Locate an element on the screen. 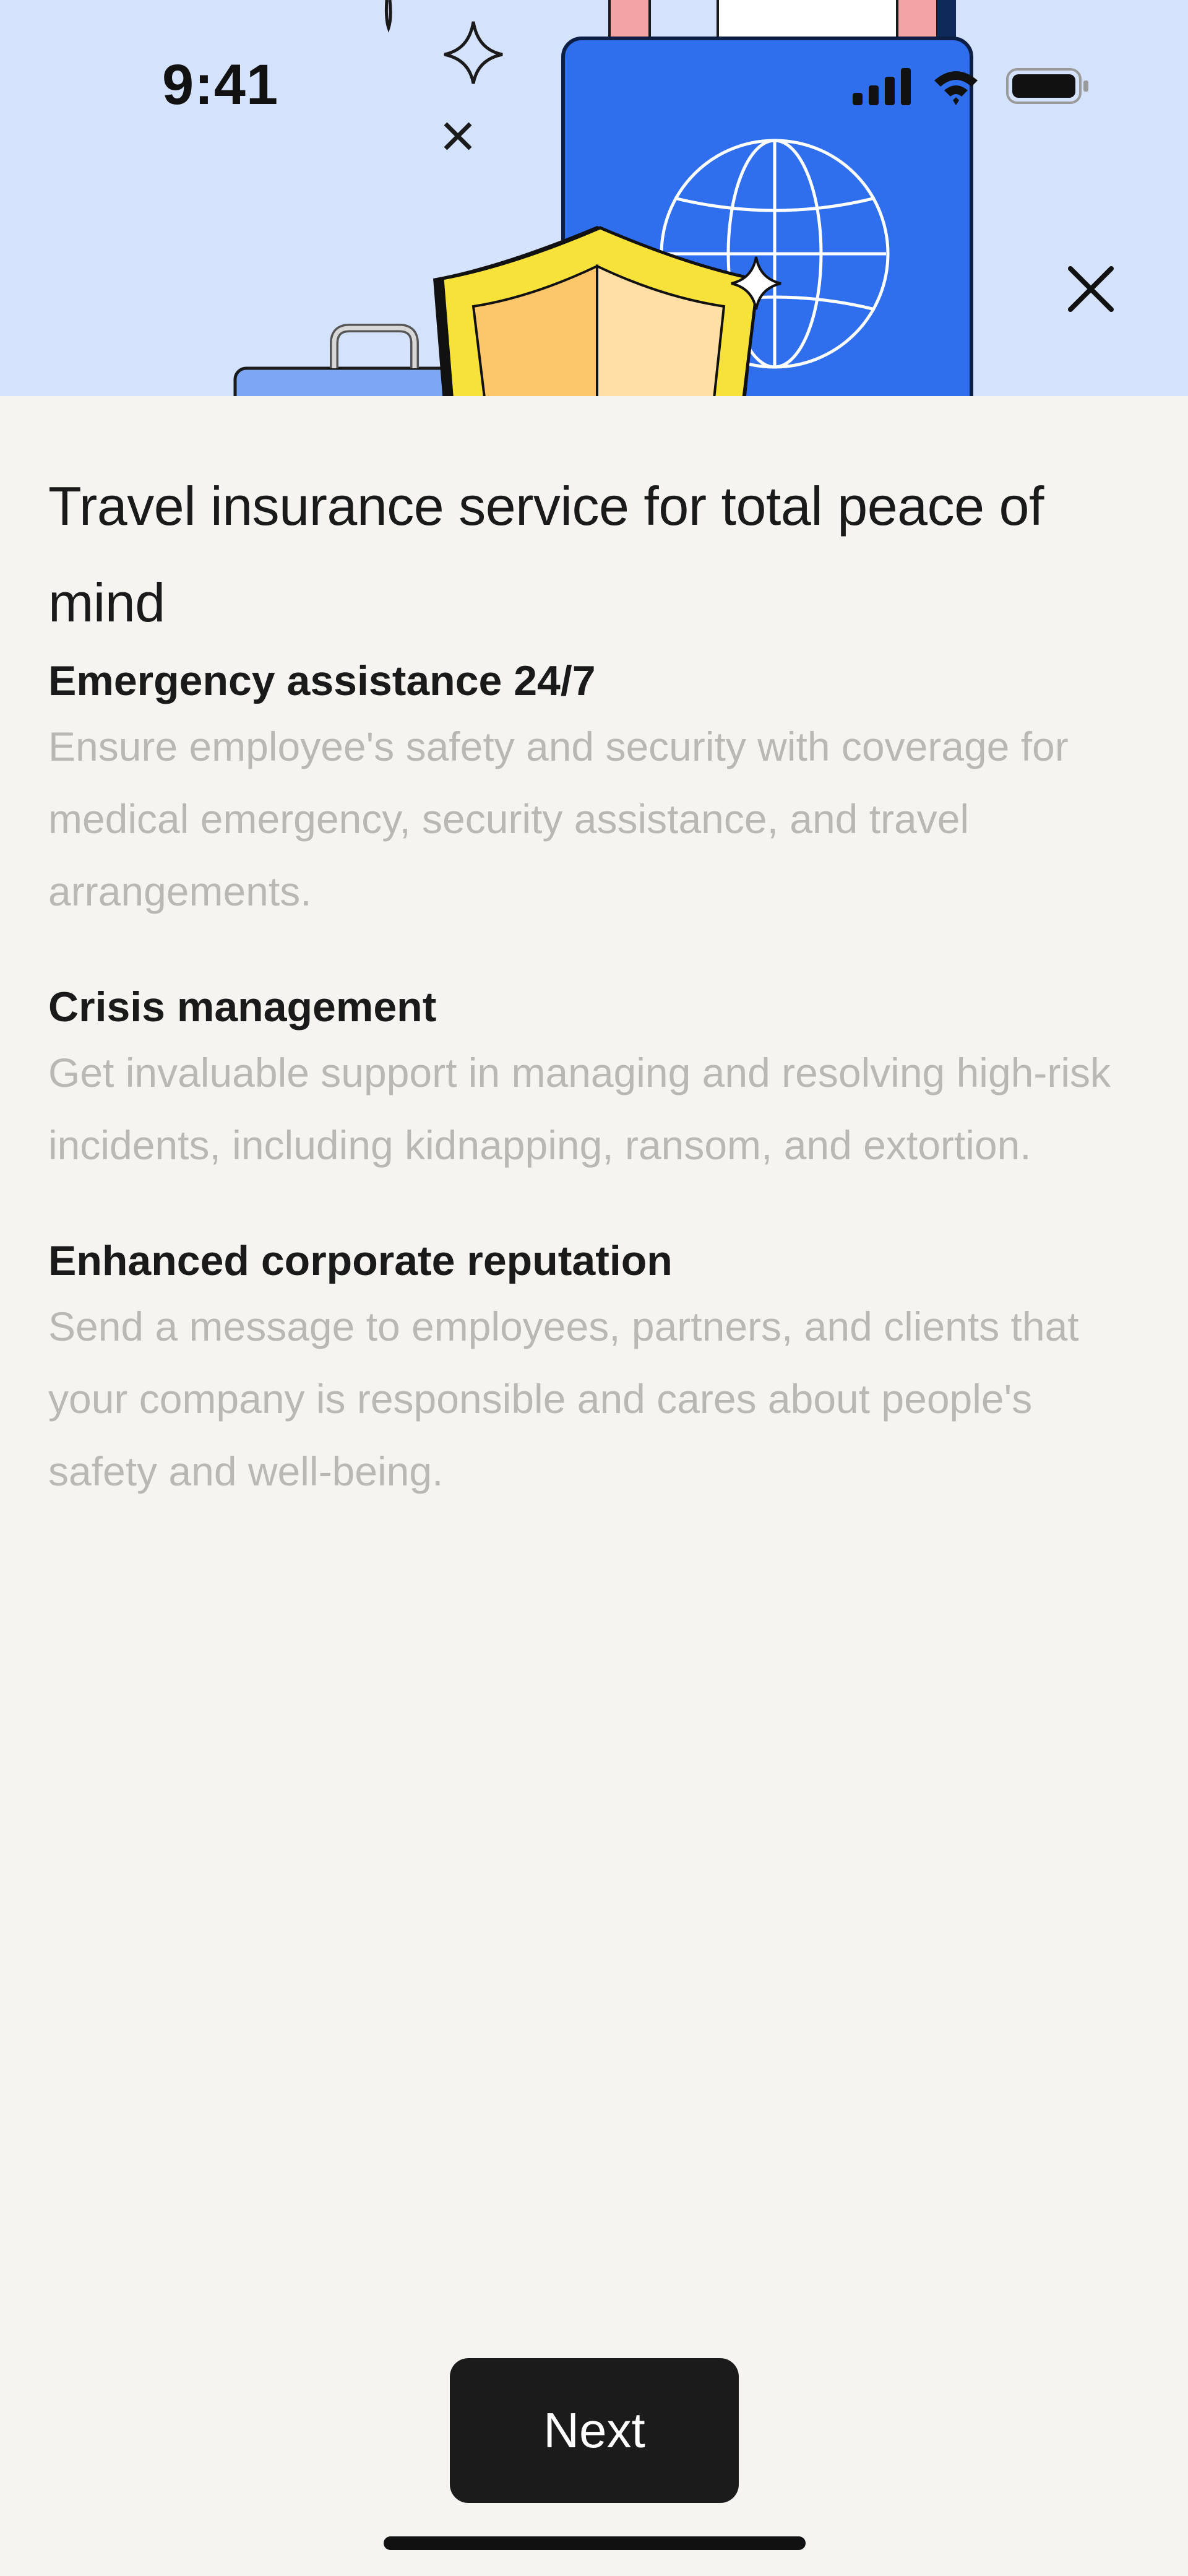 Image resolution: width=1188 pixels, height=2576 pixels. sparkle-icon is located at coordinates (444, 75).